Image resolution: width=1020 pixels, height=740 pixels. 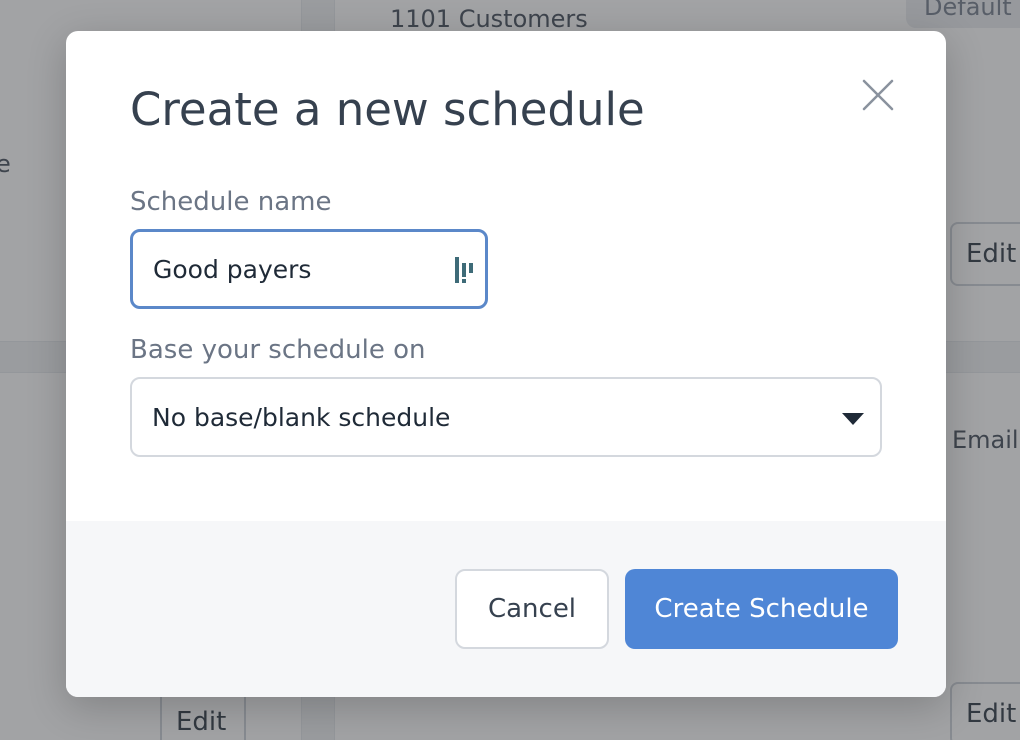 What do you see at coordinates (853, 419) in the screenshot?
I see `caret-down-icon` at bounding box center [853, 419].